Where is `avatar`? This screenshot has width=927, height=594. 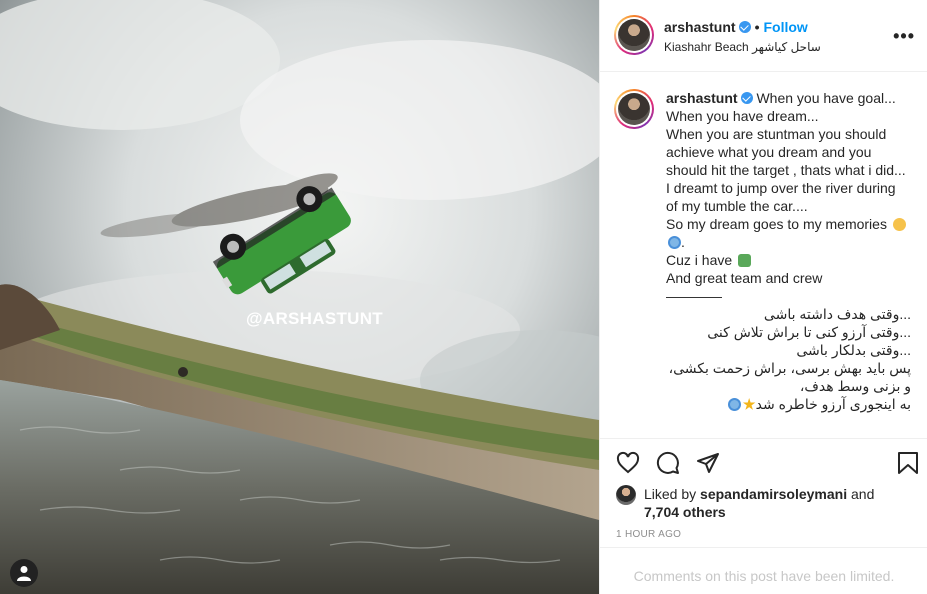
avatar is located at coordinates (634, 35).